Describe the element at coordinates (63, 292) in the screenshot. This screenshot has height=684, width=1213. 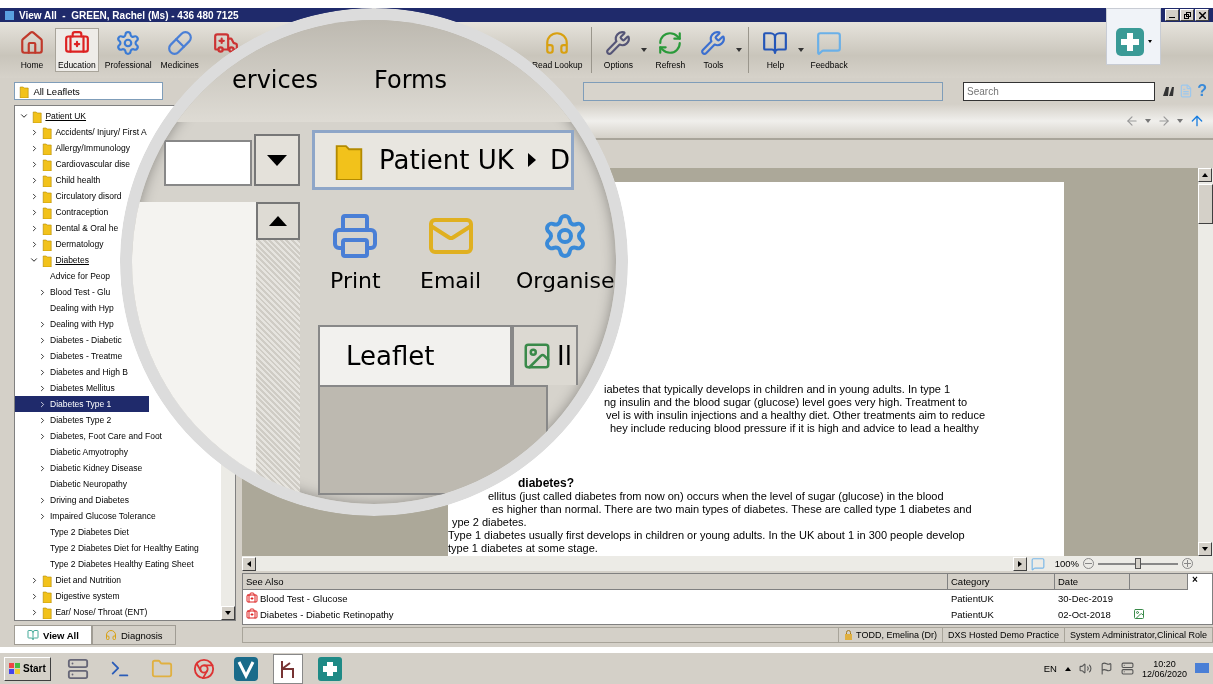
I see `tree-item: Blood Test - Glu` at that location.